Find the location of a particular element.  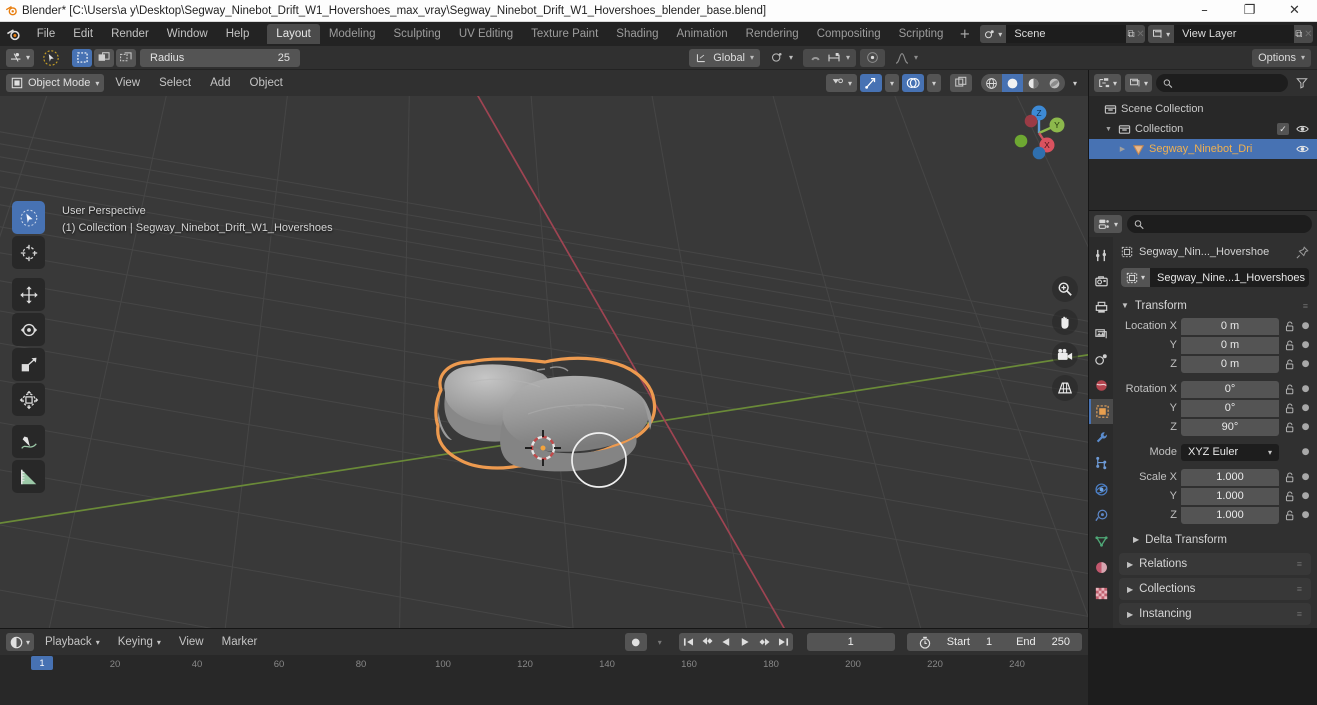

view-layer-name-field: View Layer is located at coordinates (1234, 34).